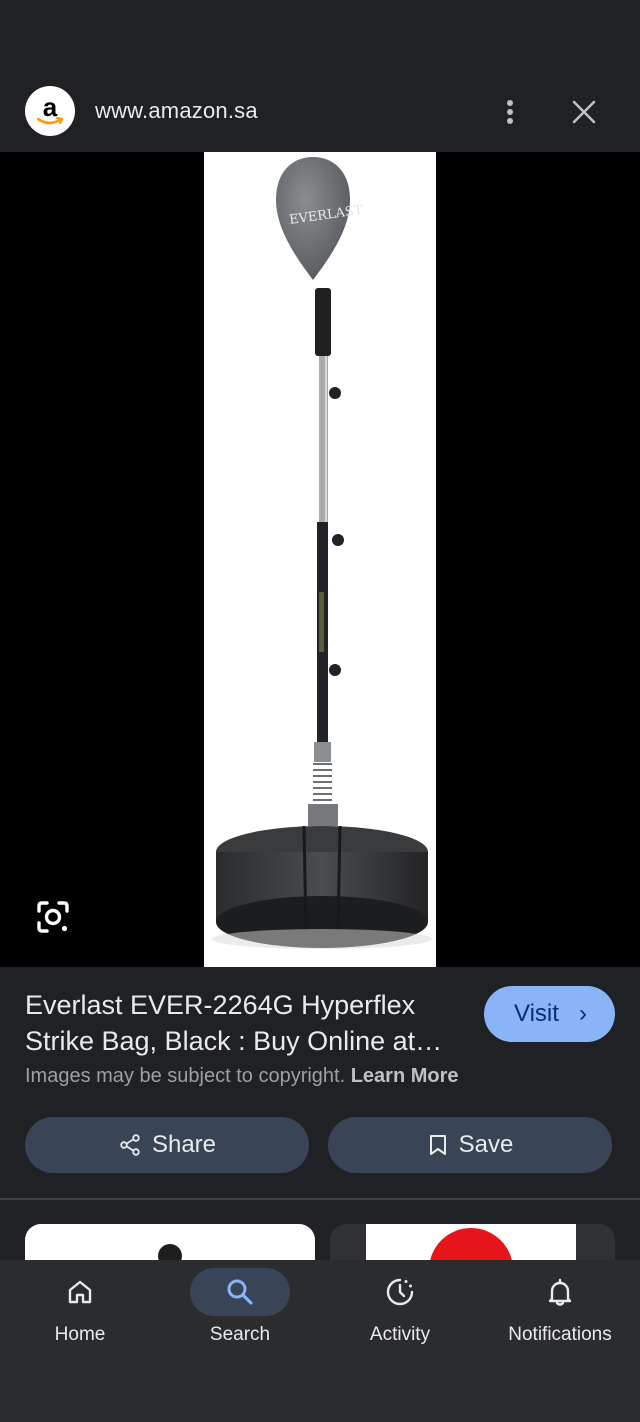 The image size is (640, 1422). I want to click on nav-label: Home, so click(80, 1334).